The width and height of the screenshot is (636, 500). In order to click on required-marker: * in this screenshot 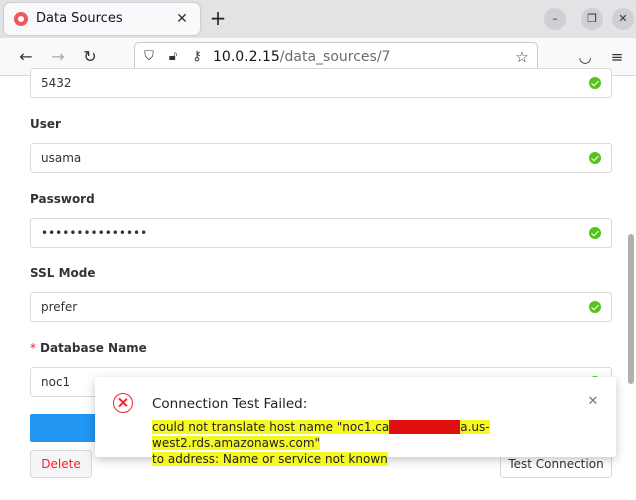, I will do `click(33, 348)`.